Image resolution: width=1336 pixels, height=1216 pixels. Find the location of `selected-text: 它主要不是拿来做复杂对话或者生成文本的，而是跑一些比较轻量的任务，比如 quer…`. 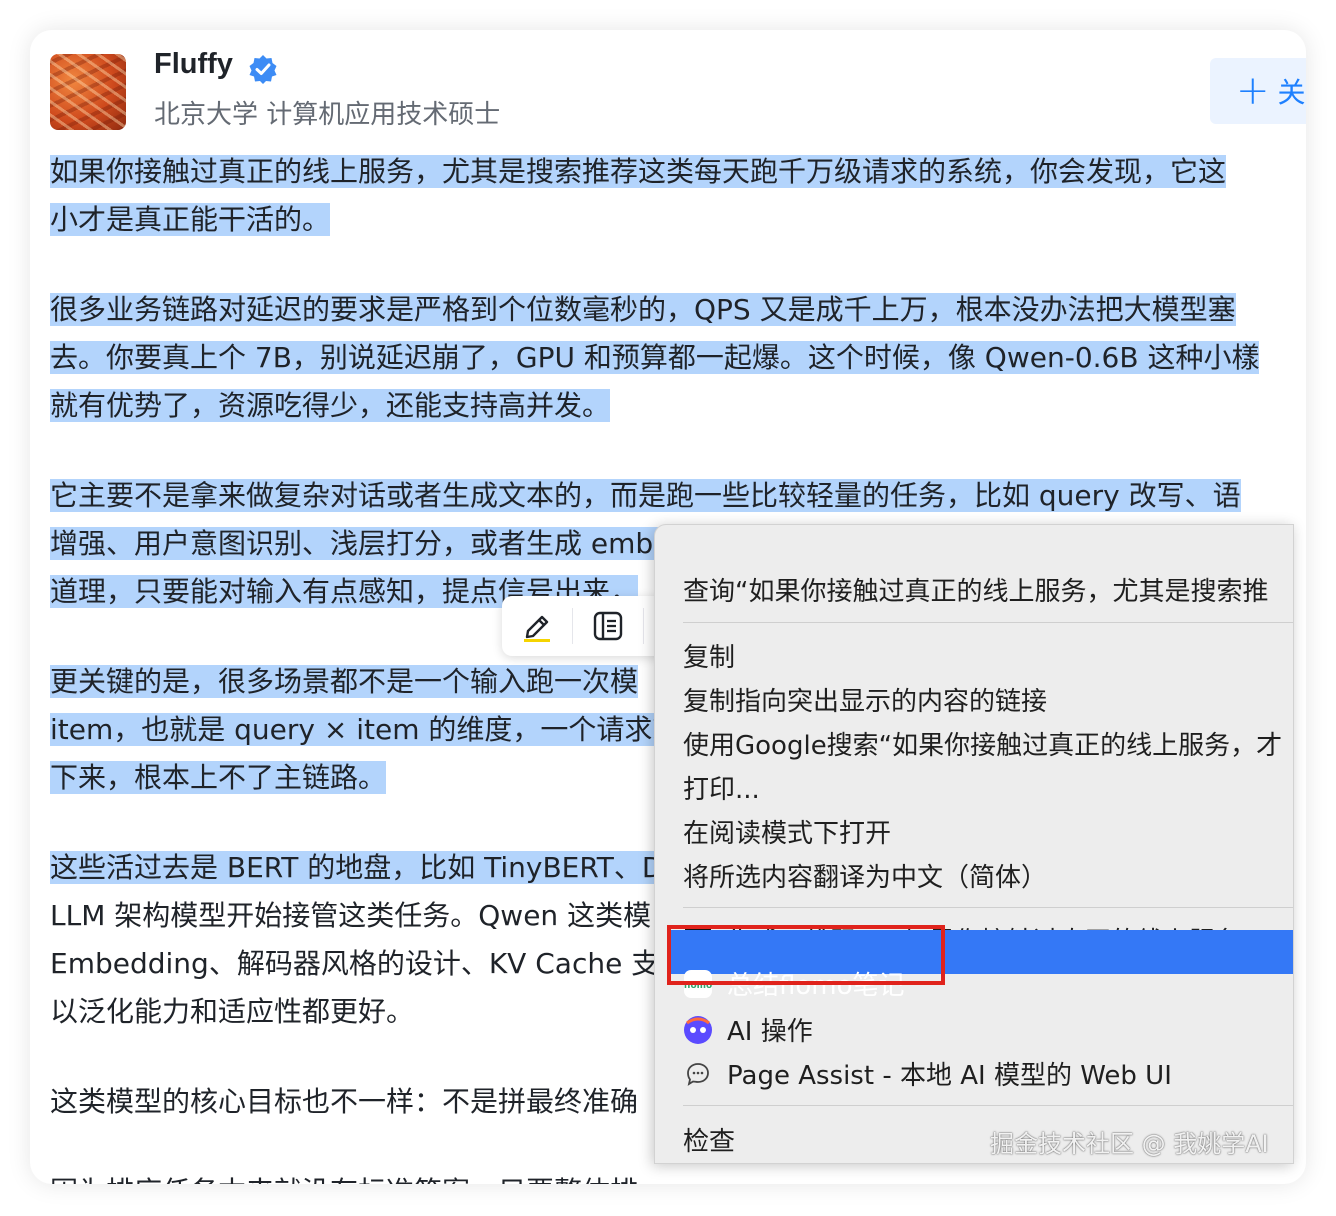

selected-text: 它主要不是拿来做复杂对话或者生成文本的，而是跑一些比较轻量的任务，比如 quer… is located at coordinates (645, 495).